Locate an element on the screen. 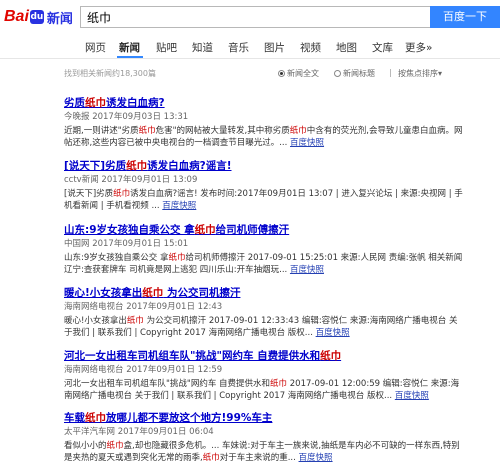  nav-item-video: 视频 is located at coordinates (310, 47).